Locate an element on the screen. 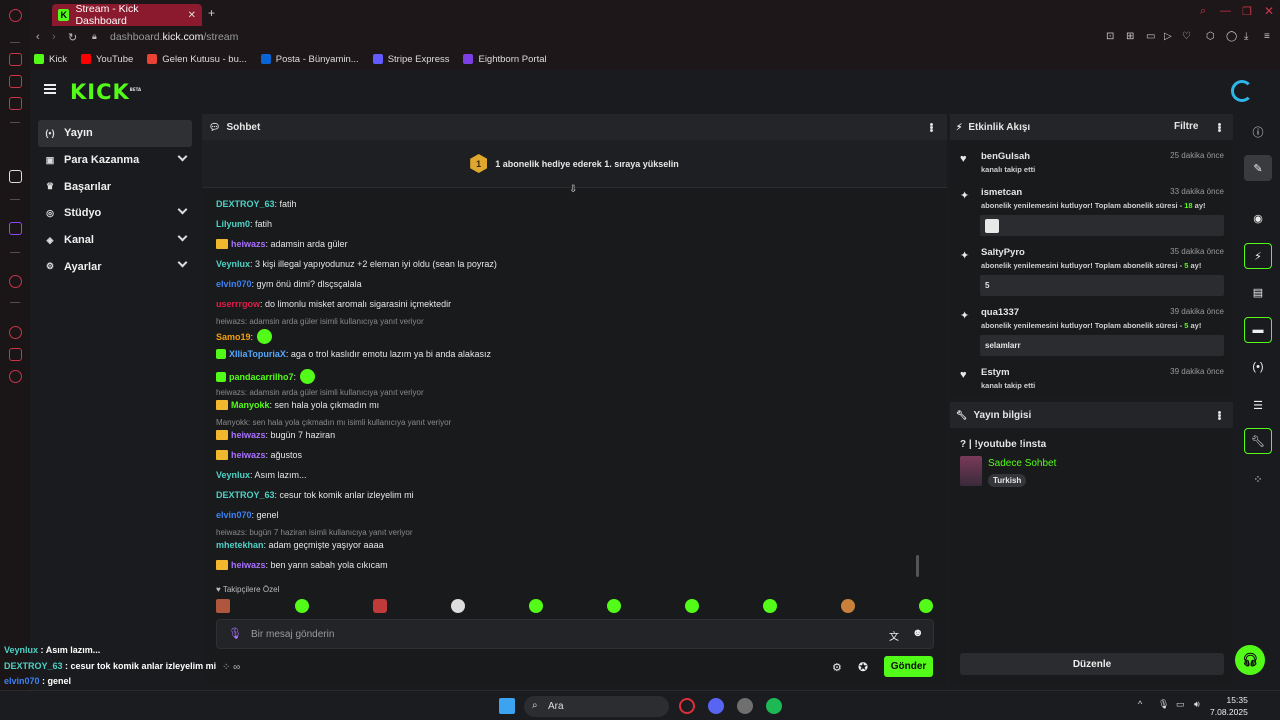 Image resolution: width=1280 pixels, height=720 pixels. activity-menu-icon is located at coordinates (1219, 127).